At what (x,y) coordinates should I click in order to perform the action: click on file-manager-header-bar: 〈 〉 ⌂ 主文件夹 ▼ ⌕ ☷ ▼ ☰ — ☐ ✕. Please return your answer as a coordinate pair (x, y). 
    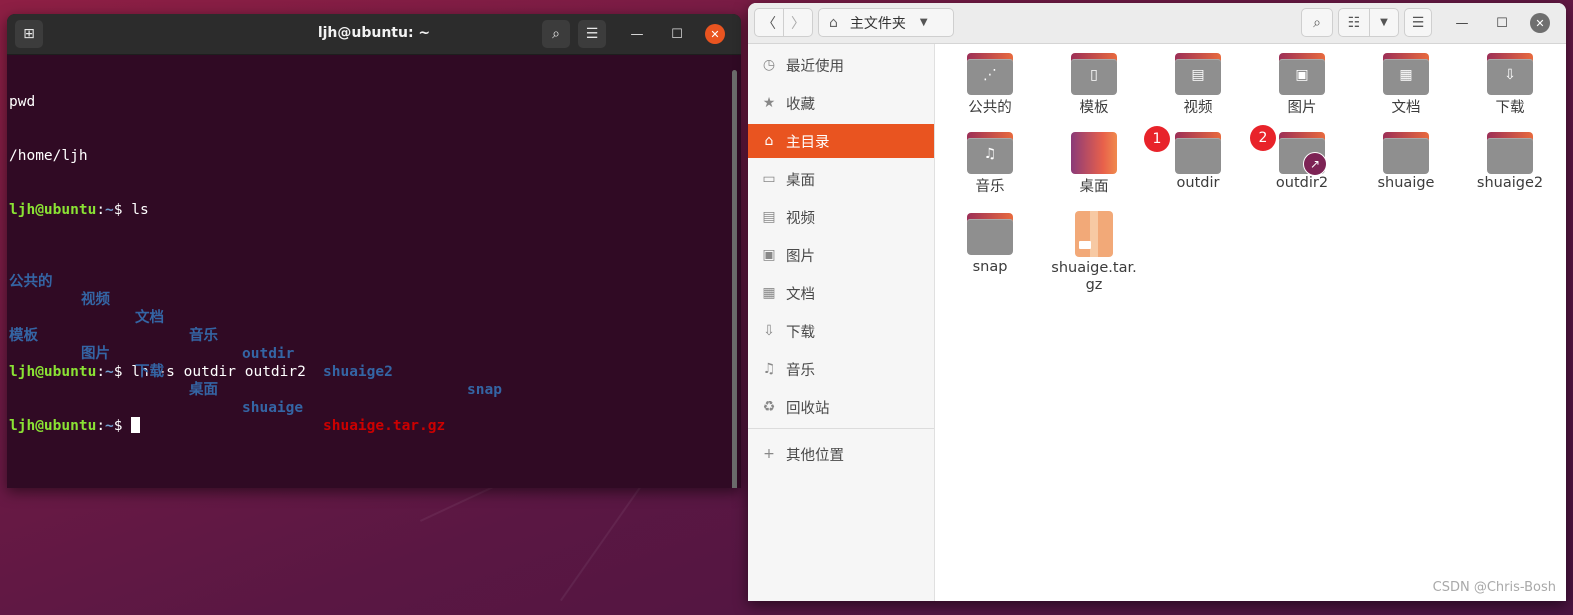
    Looking at the image, I should click on (1157, 23).